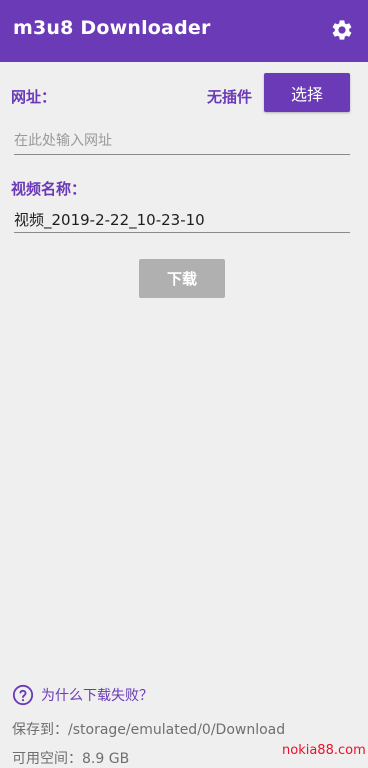 This screenshot has width=368, height=768. I want to click on download-button: 下载, so click(182, 278).